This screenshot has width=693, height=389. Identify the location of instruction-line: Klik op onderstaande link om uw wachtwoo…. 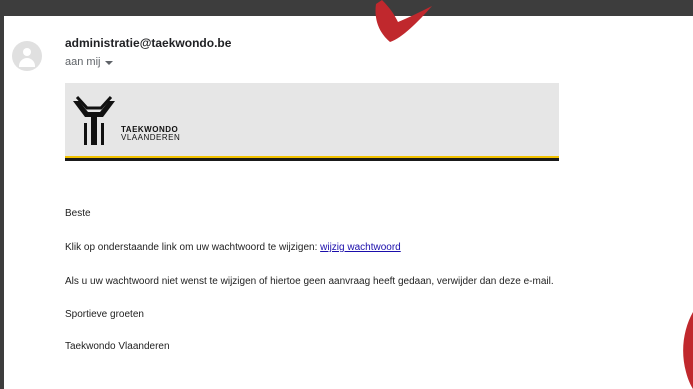
(233, 247).